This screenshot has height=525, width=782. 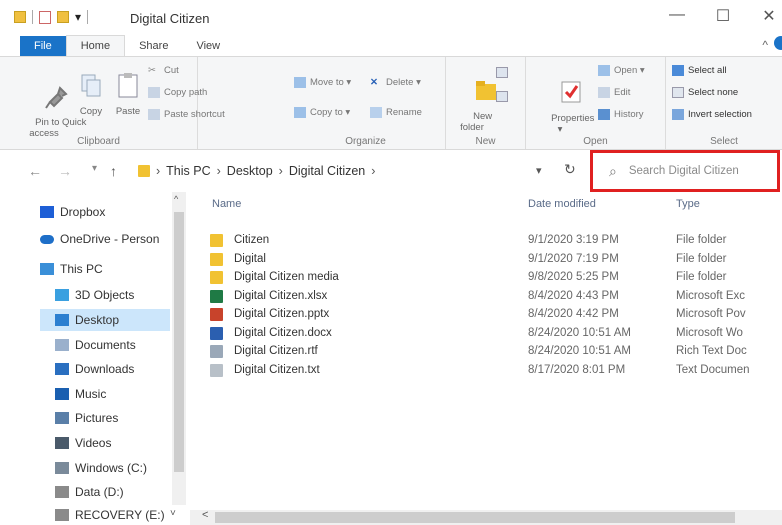 What do you see at coordinates (496, 261) in the screenshot?
I see `file-row: Digital 9/1/2020 7:19 PM File folder` at bounding box center [496, 261].